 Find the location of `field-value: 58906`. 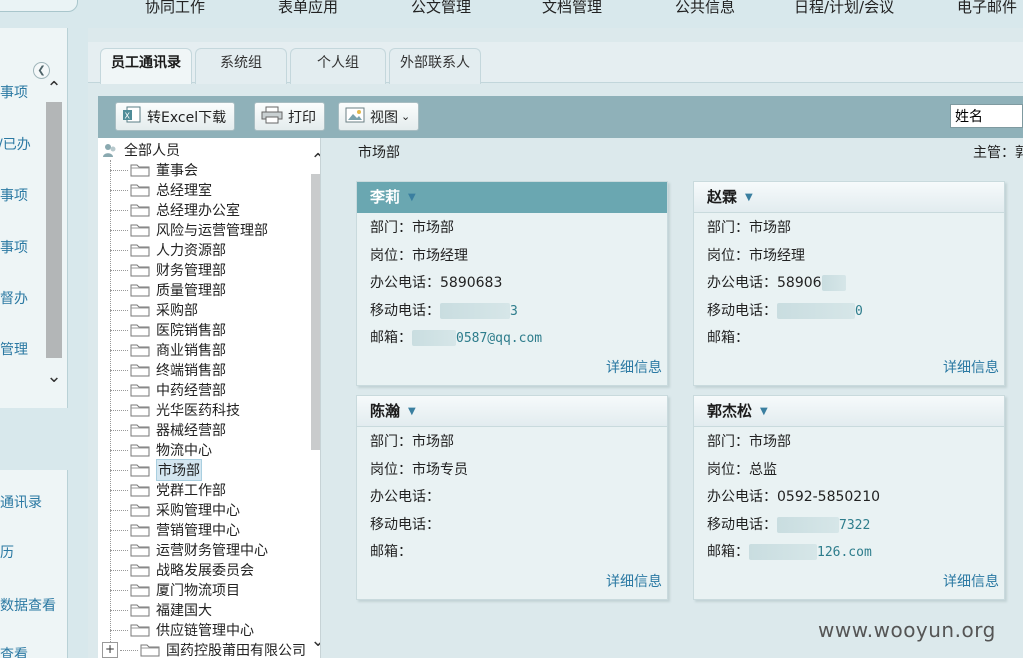

field-value: 58906 is located at coordinates (799, 283).